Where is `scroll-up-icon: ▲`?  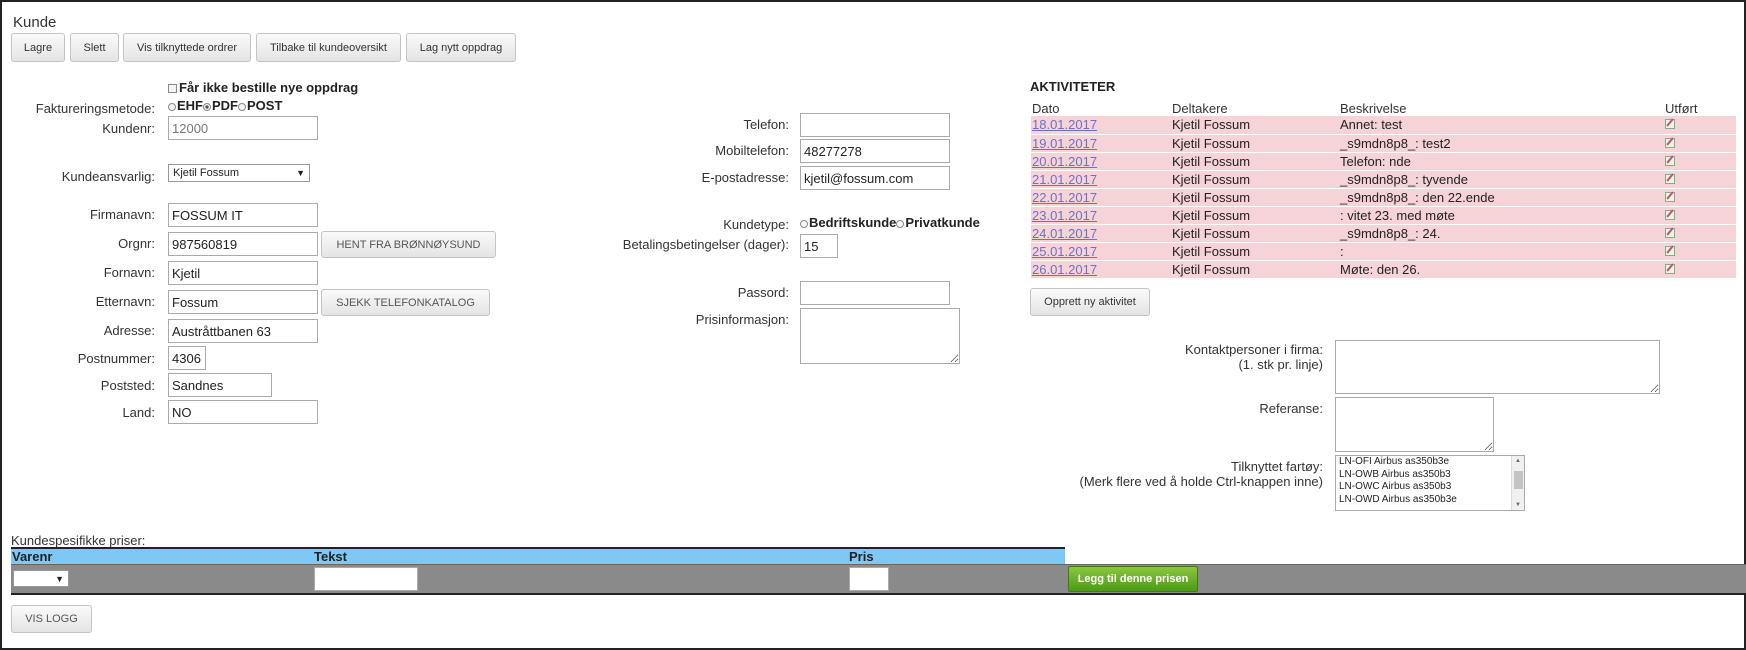
scroll-up-icon: ▲ is located at coordinates (1518, 461).